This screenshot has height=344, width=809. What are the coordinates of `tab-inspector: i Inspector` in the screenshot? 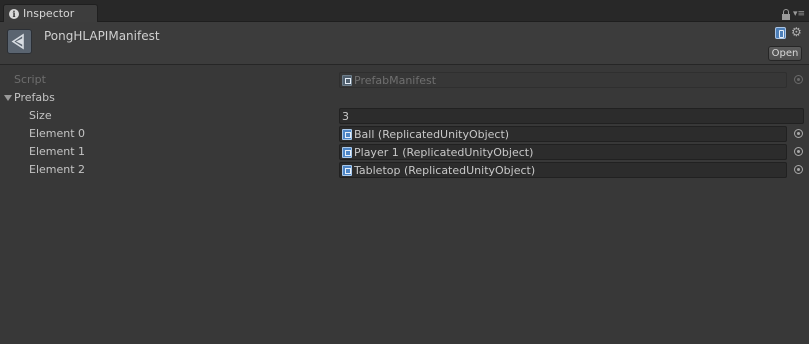 It's located at (50, 13).